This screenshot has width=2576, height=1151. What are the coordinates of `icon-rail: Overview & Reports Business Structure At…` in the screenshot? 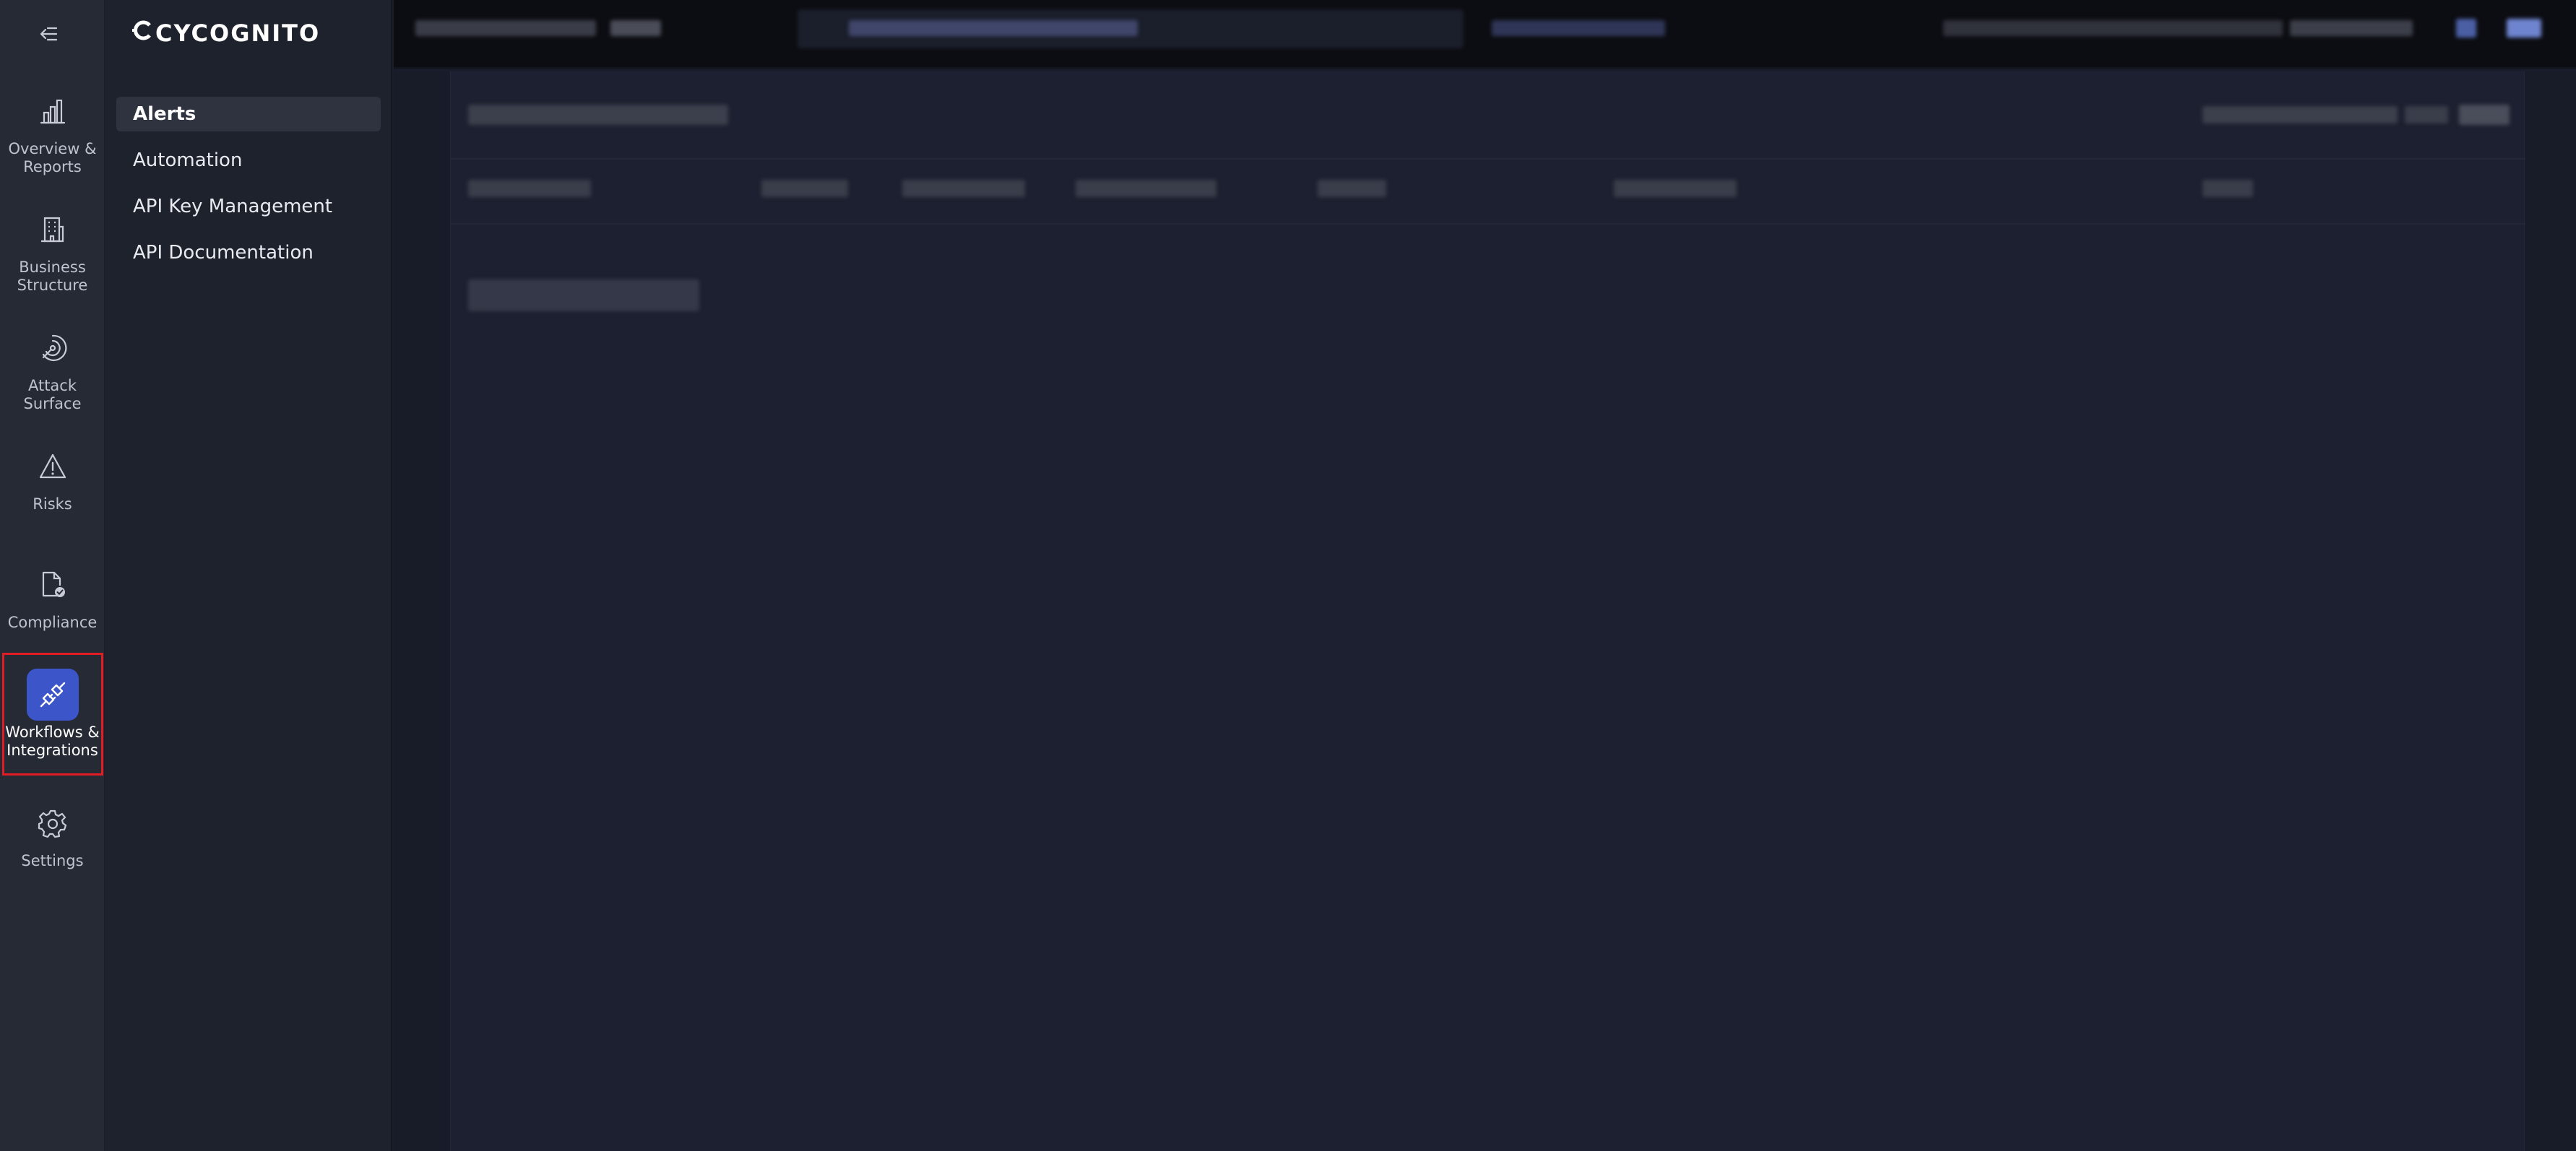 It's located at (52, 575).